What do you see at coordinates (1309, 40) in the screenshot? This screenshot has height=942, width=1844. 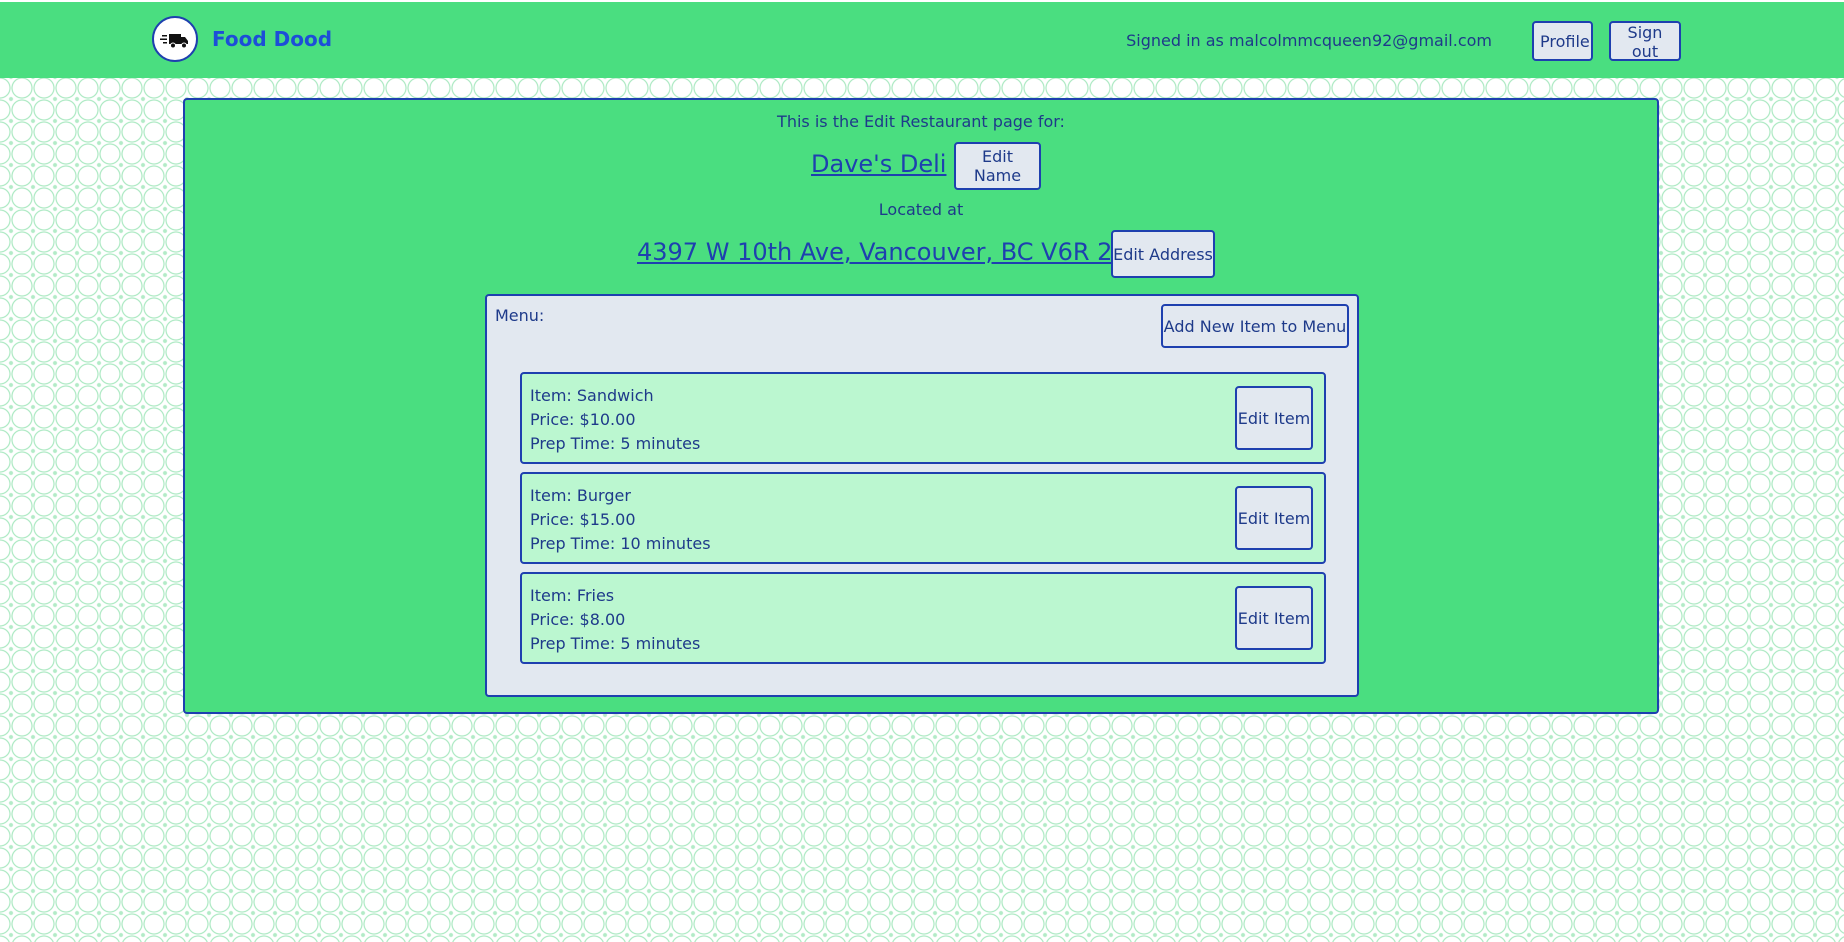 I see `signed-in-text: Signed in as malcolmmcqueen92@gmail.com` at bounding box center [1309, 40].